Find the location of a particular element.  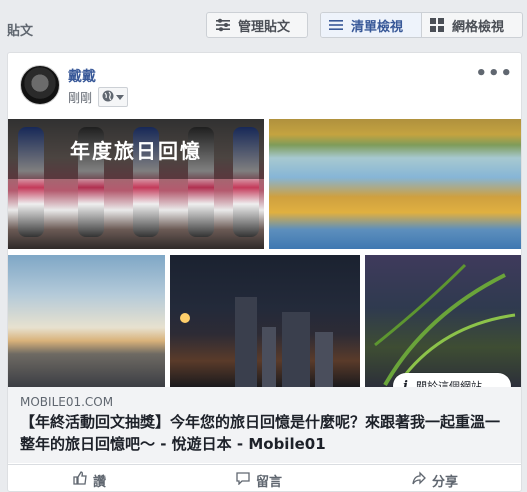

globe-icon is located at coordinates (108, 97).